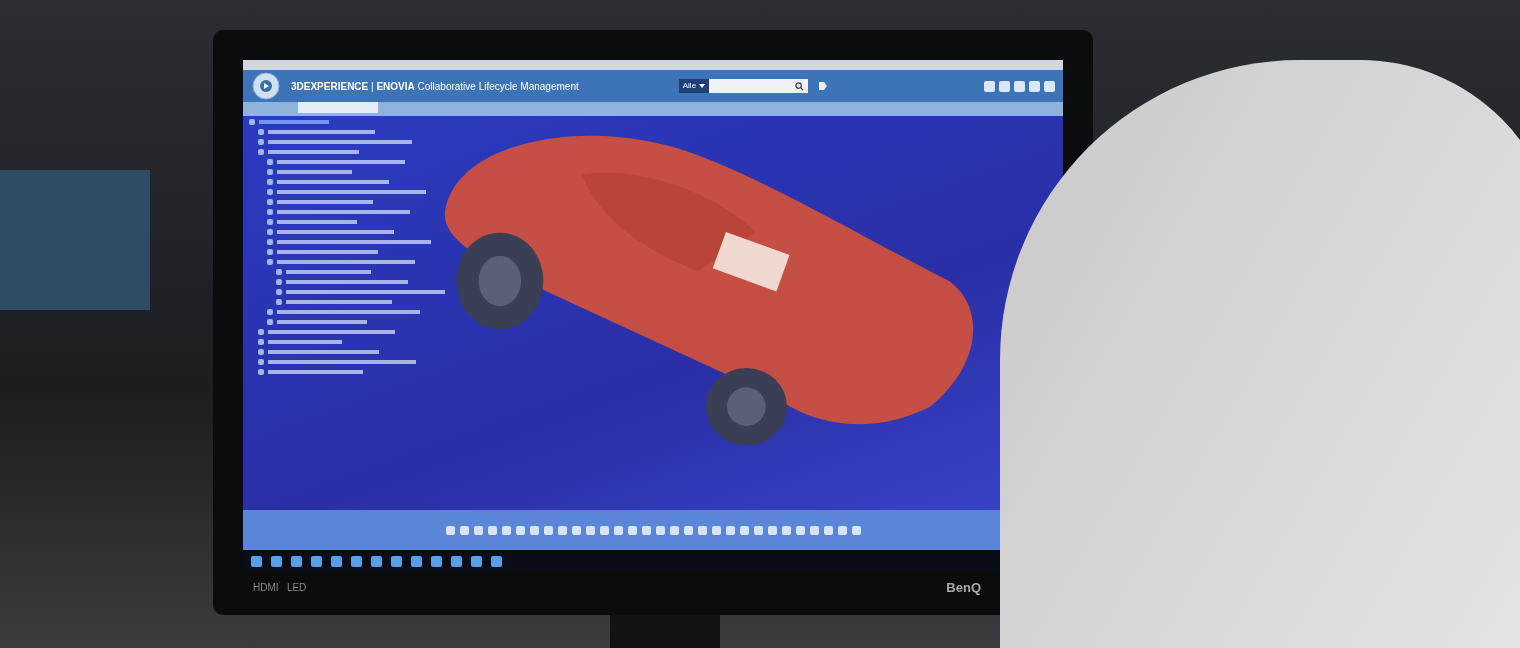  What do you see at coordinates (702, 86) in the screenshot?
I see `caret-icon` at bounding box center [702, 86].